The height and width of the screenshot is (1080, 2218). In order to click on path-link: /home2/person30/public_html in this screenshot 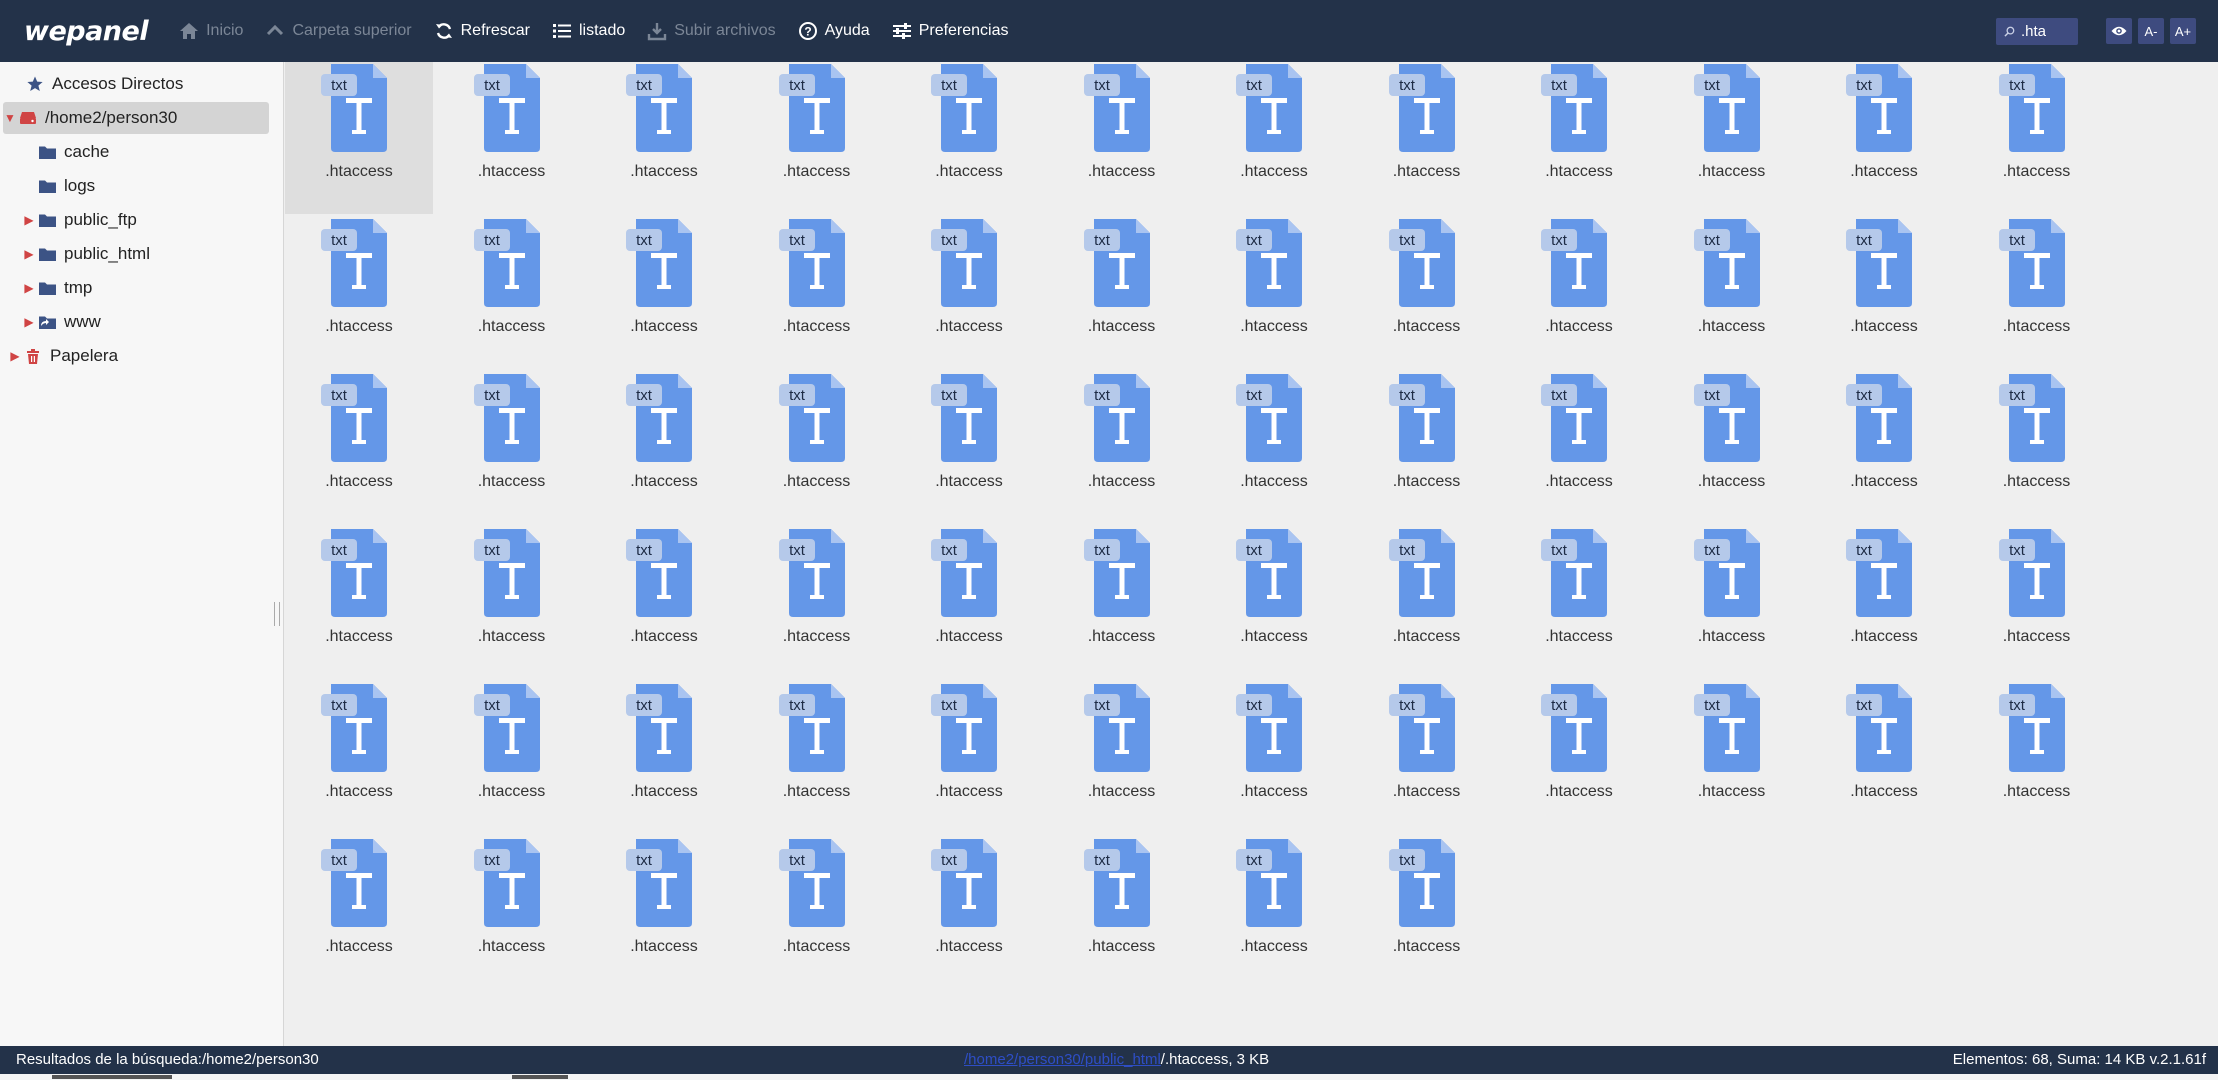, I will do `click(1062, 1059)`.